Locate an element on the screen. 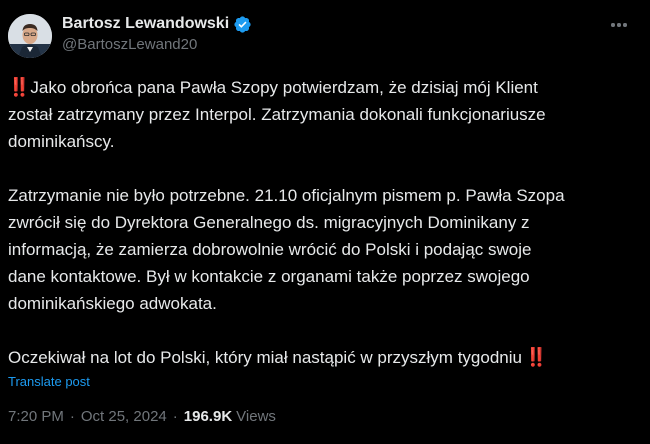 The width and height of the screenshot is (650, 444). display-name: Bartosz Lewandowski is located at coordinates (145, 24).